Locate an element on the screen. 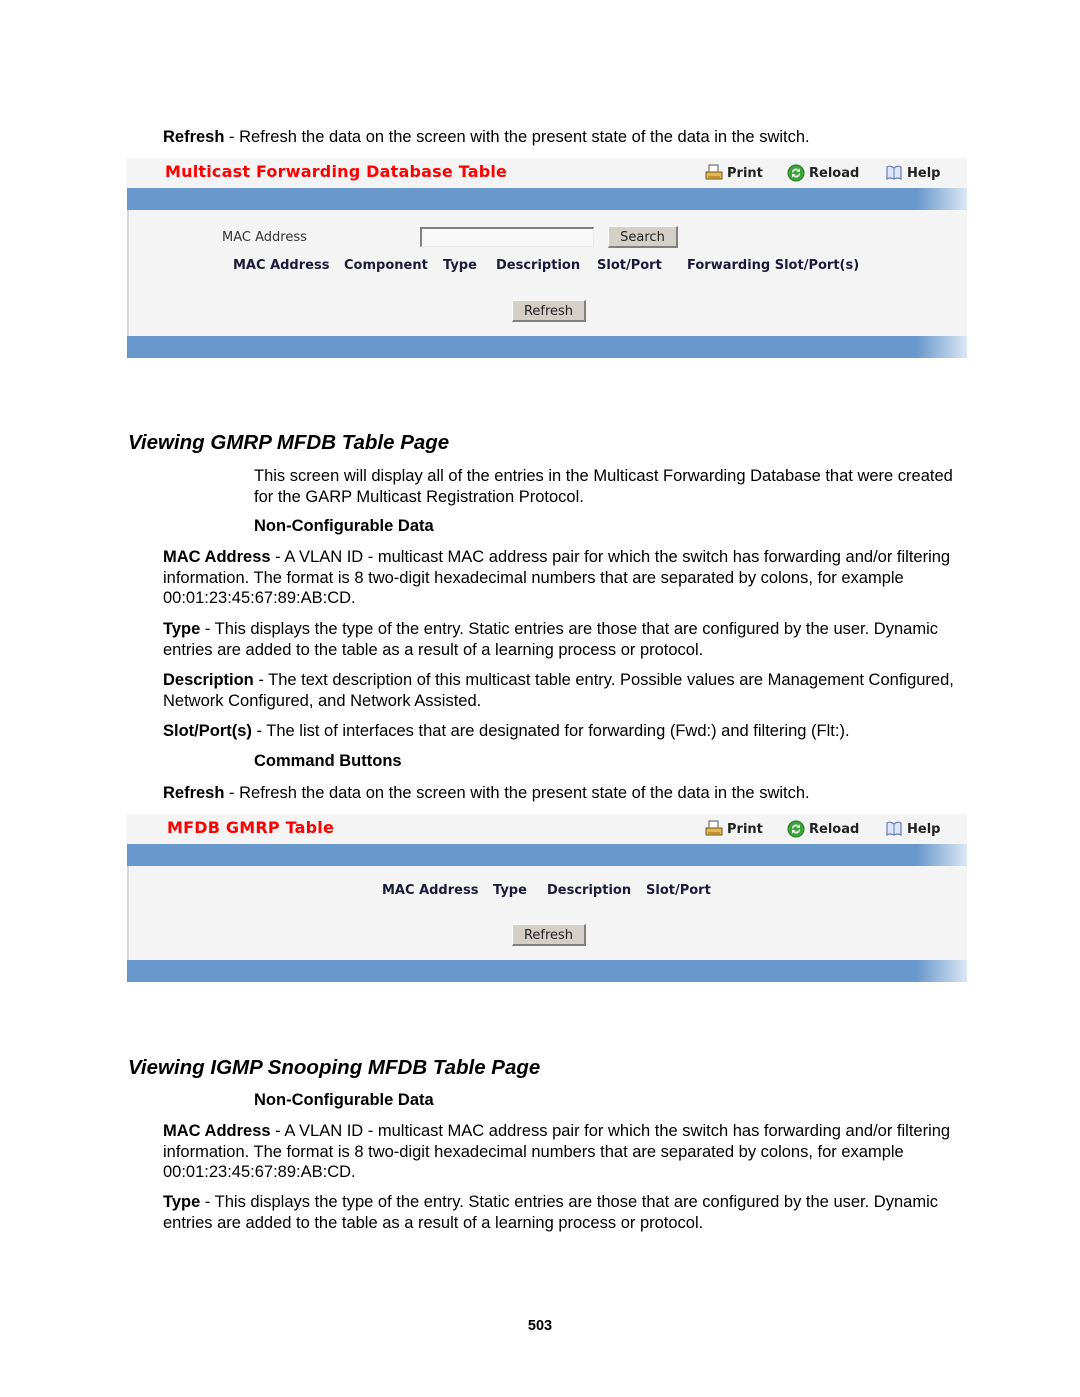 This screenshot has height=1397, width=1080. mac-address-search-input is located at coordinates (507, 237).